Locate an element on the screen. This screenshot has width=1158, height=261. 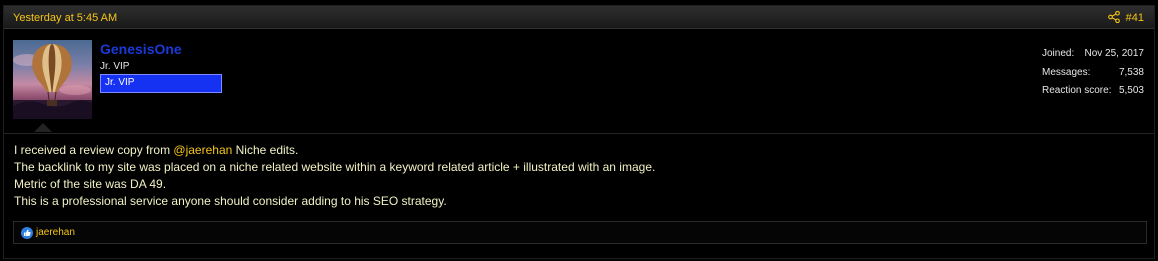
stat-joined: Joined: Nov 25, 2017 is located at coordinates (1093, 54).